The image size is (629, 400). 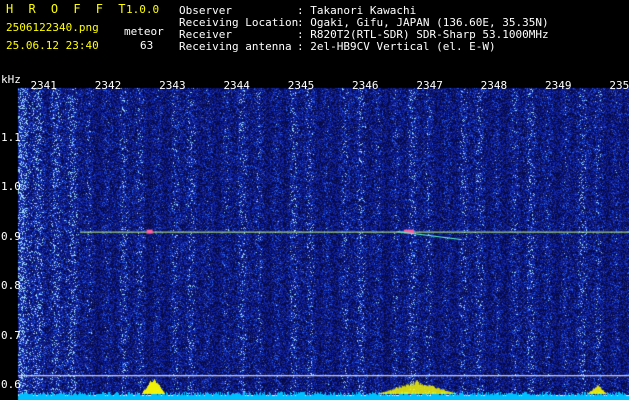 I want to click on x-tick-label: 2348, so click(x=494, y=85).